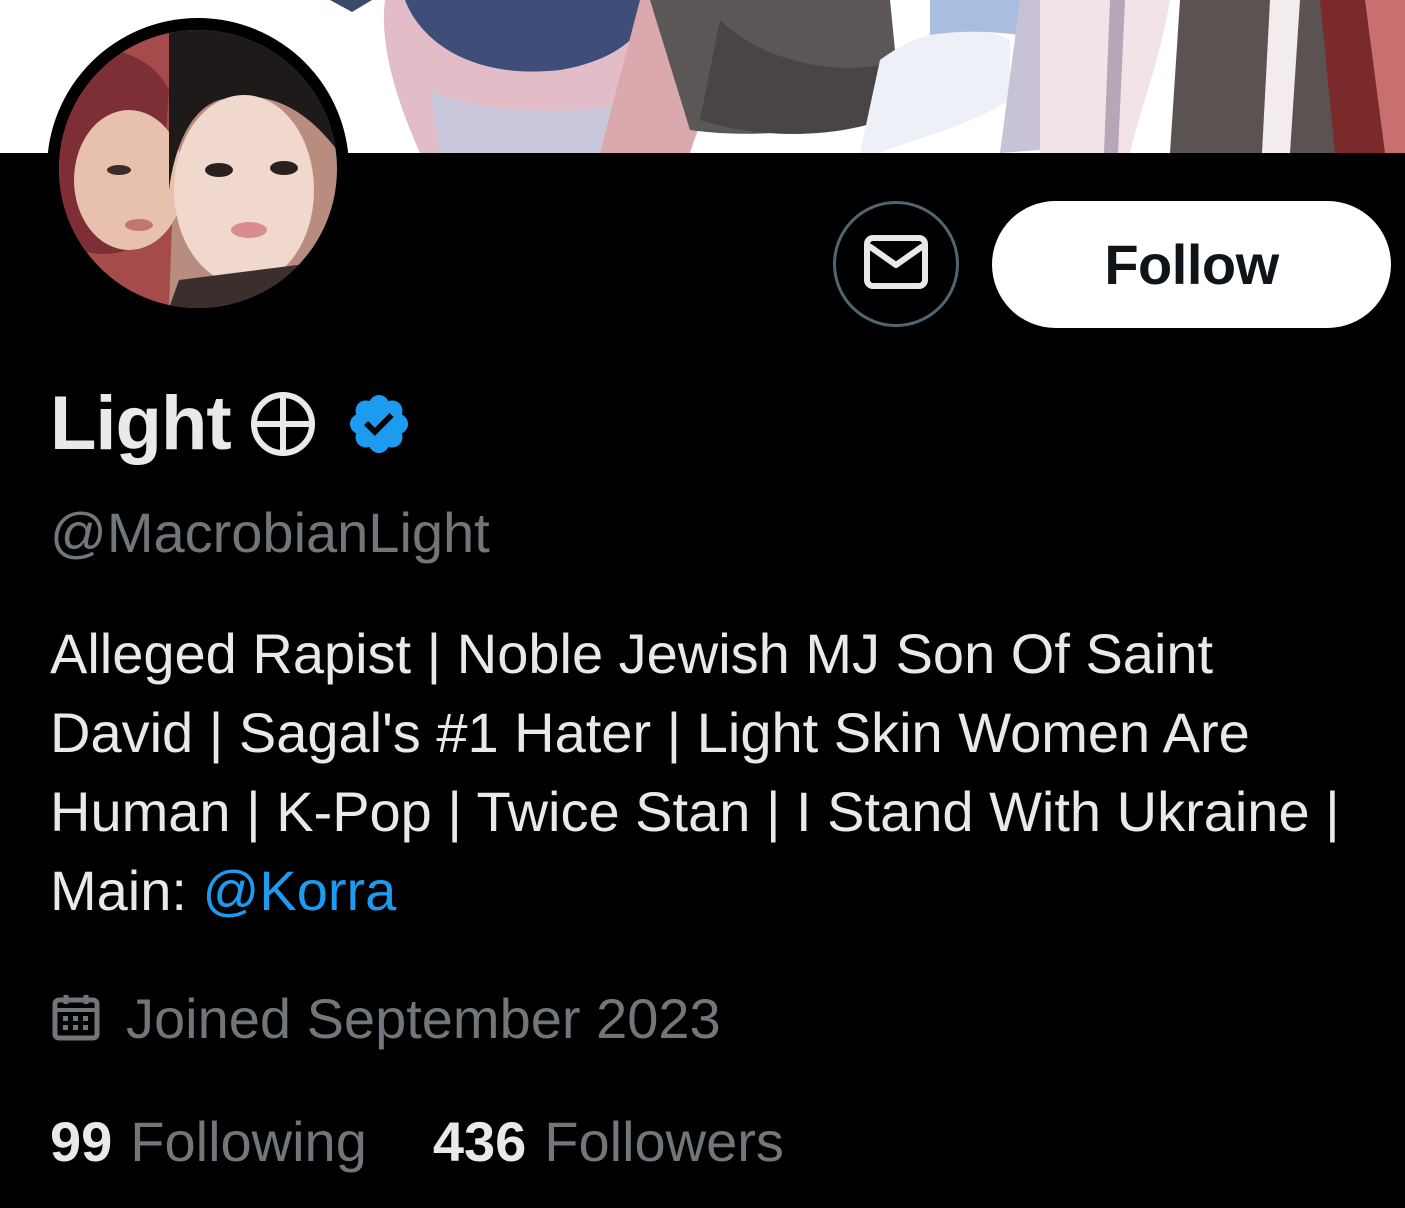 The width and height of the screenshot is (1405, 1208). What do you see at coordinates (76, 1018) in the screenshot?
I see `calendar-icon` at bounding box center [76, 1018].